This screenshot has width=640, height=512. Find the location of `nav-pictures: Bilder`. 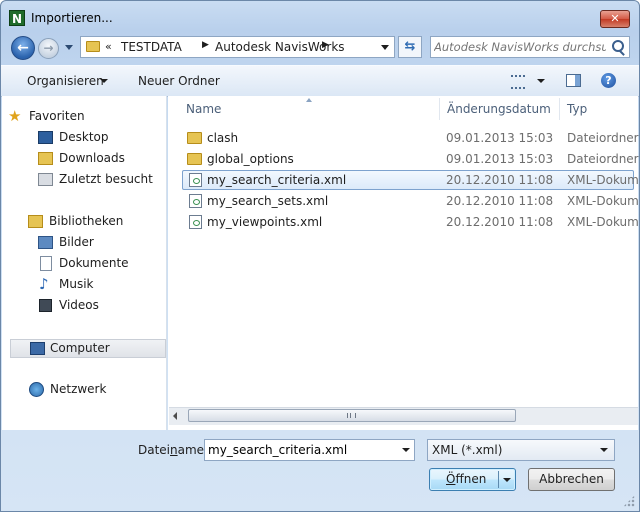

nav-pictures: Bilder is located at coordinates (66, 242).